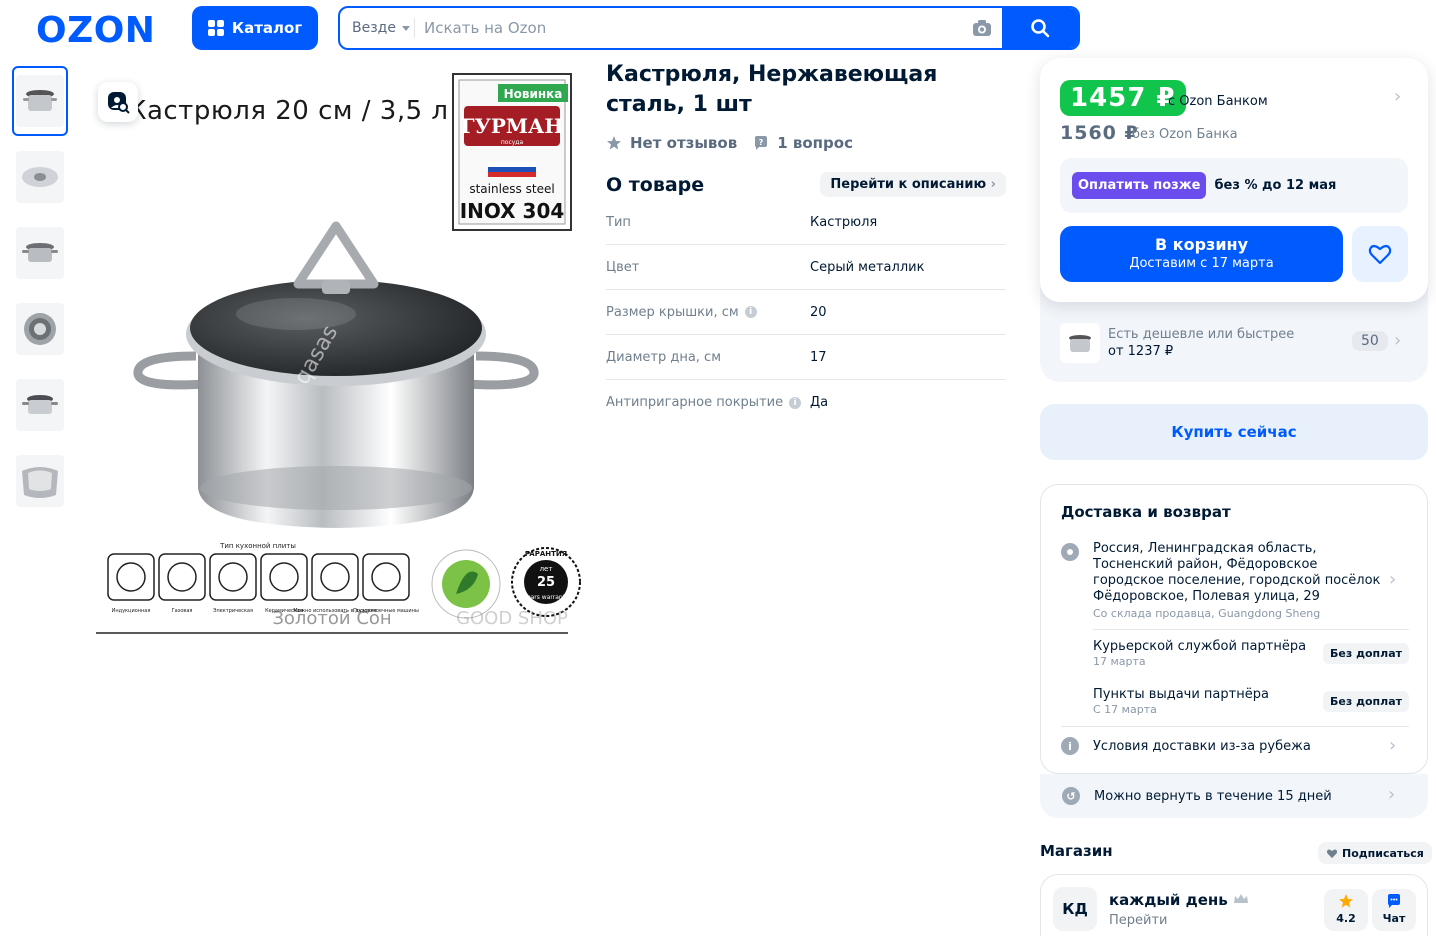  What do you see at coordinates (233, 611) in the screenshot?
I see `stove-type-label: Электрическая` at bounding box center [233, 611].